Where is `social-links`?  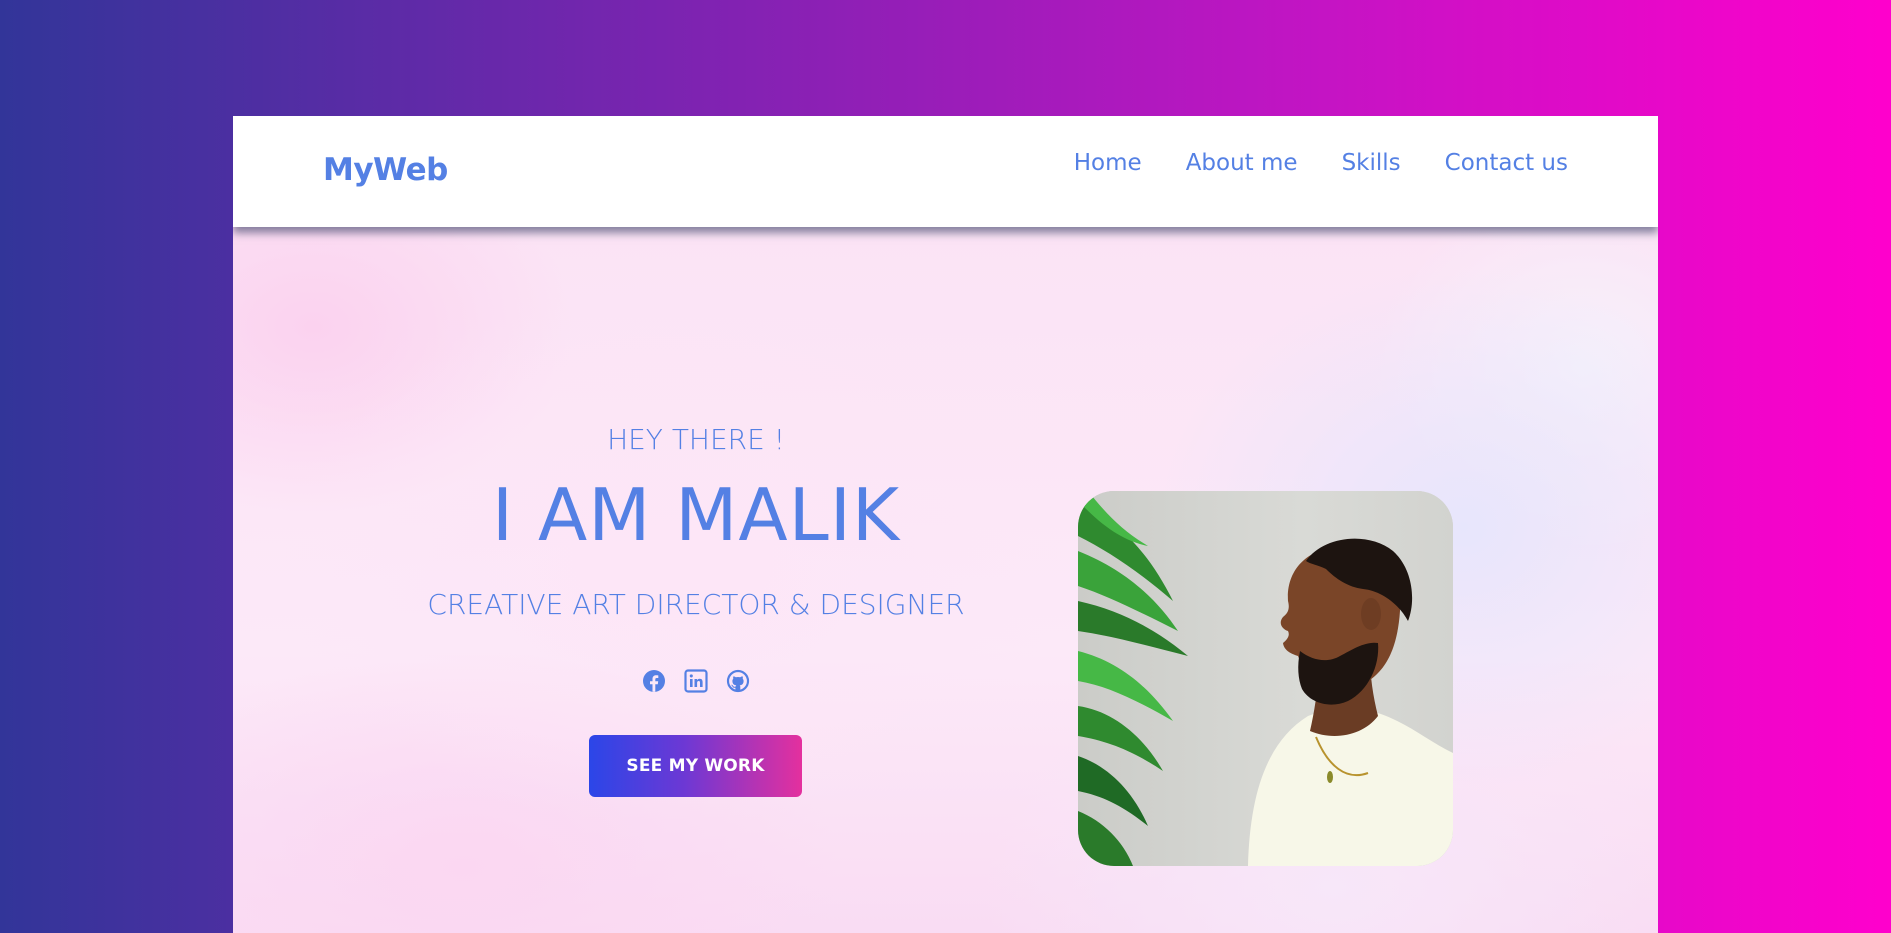 social-links is located at coordinates (696, 681).